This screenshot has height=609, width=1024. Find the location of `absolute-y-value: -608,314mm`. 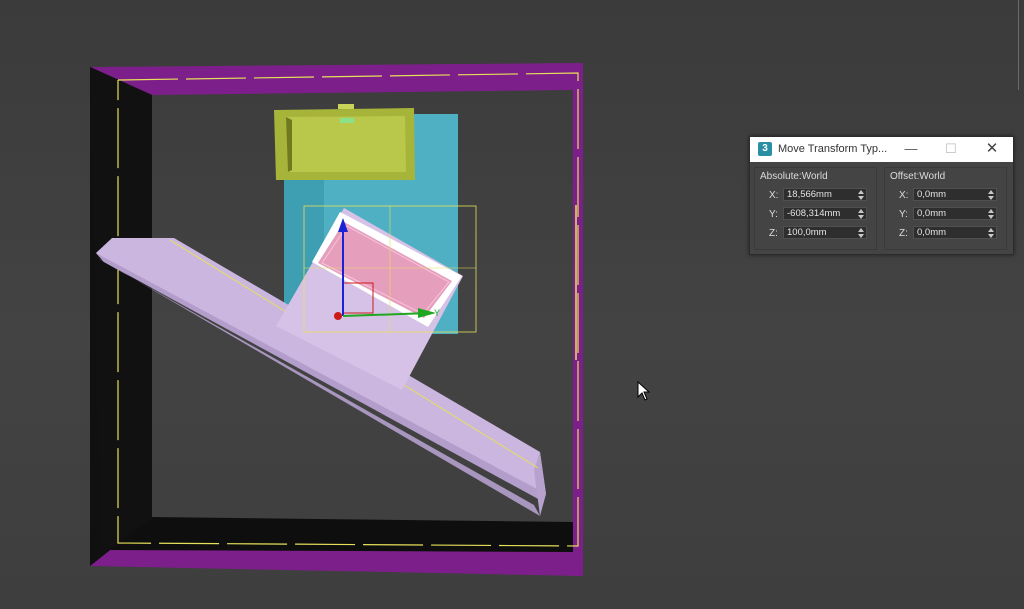

absolute-y-value: -608,314mm is located at coordinates (813, 214).